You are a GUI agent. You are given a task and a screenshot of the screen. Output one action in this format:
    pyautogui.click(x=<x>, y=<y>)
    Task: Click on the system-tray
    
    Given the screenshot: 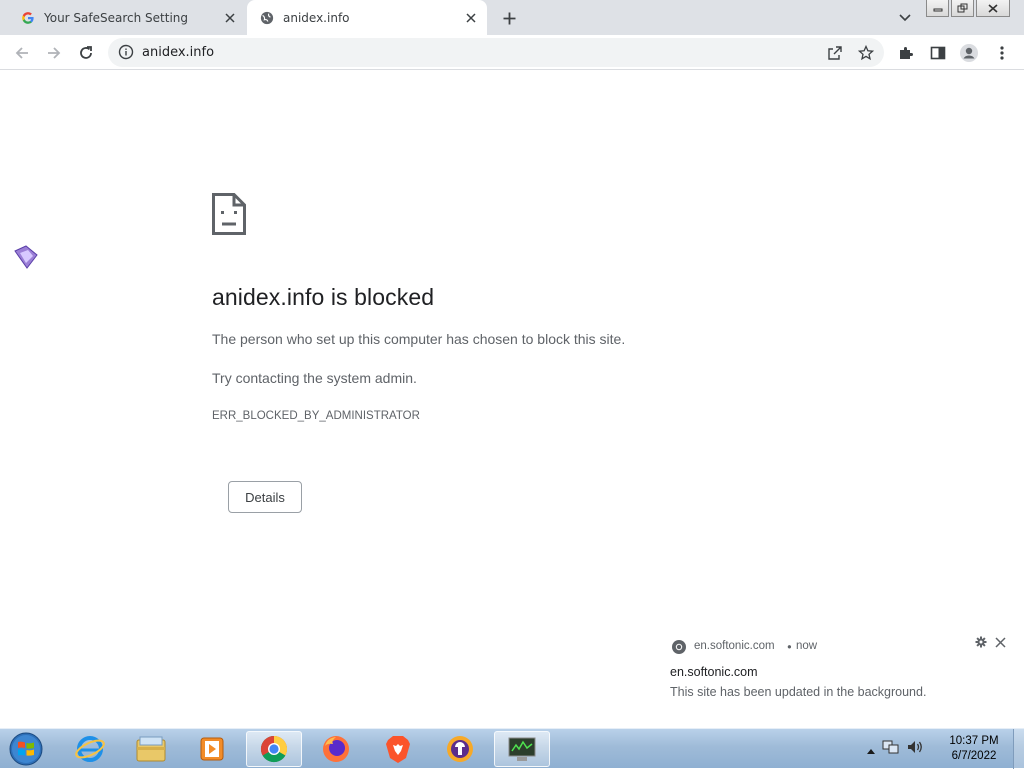 What is the action you would take?
    pyautogui.click(x=895, y=749)
    